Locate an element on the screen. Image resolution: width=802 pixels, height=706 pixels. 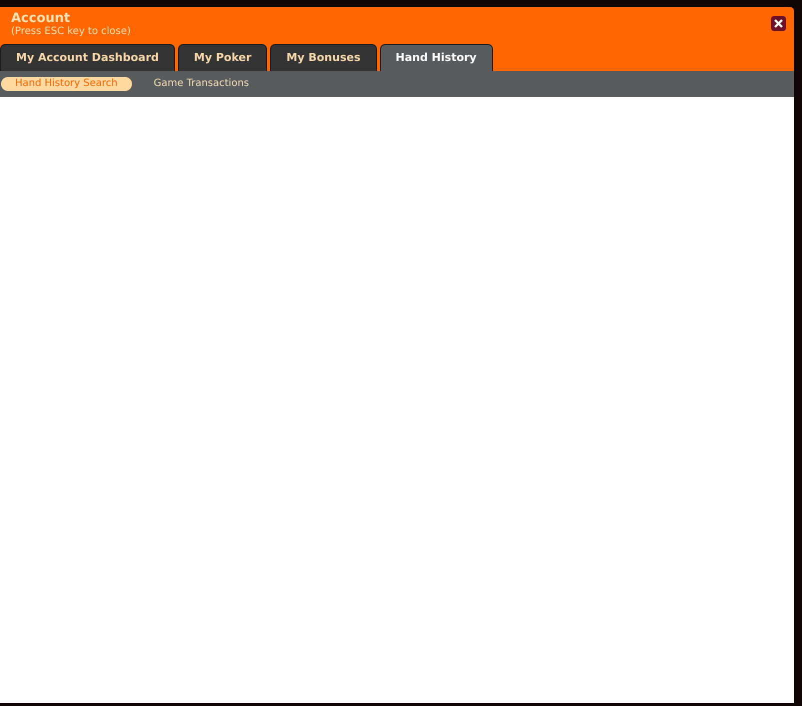
window-title: Account is located at coordinates (41, 19).